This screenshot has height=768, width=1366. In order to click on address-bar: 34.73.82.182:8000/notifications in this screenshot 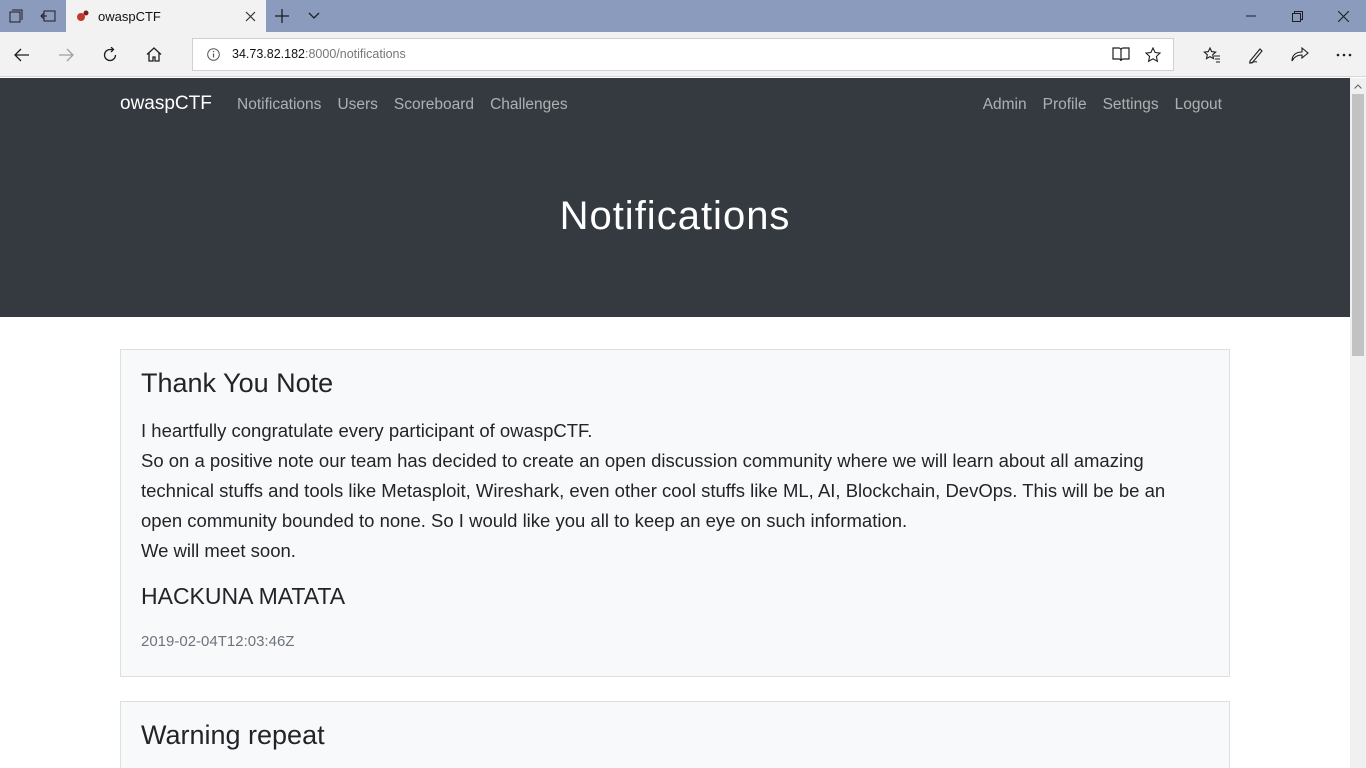, I will do `click(683, 54)`.